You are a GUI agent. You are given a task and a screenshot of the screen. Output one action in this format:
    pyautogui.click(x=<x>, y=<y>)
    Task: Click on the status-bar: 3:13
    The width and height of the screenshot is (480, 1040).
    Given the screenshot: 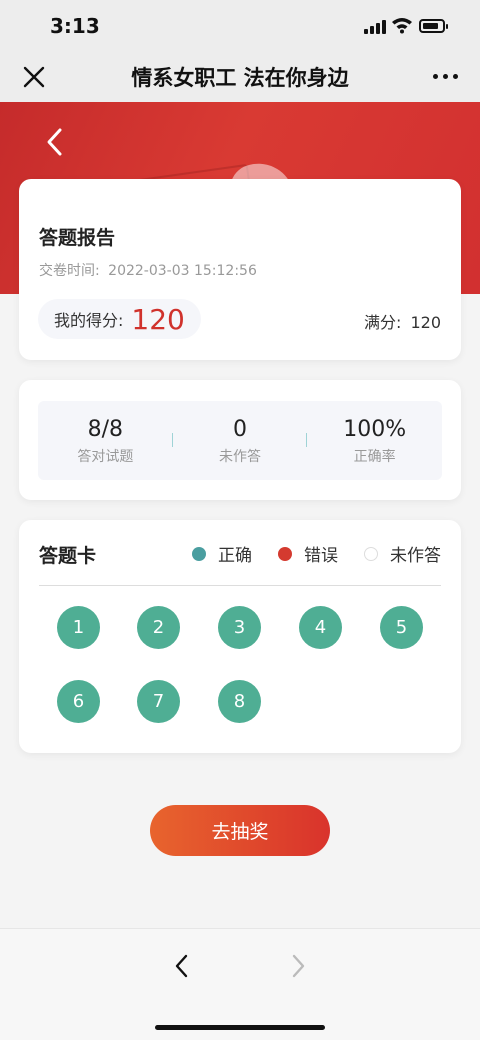 What is the action you would take?
    pyautogui.click(x=240, y=25)
    